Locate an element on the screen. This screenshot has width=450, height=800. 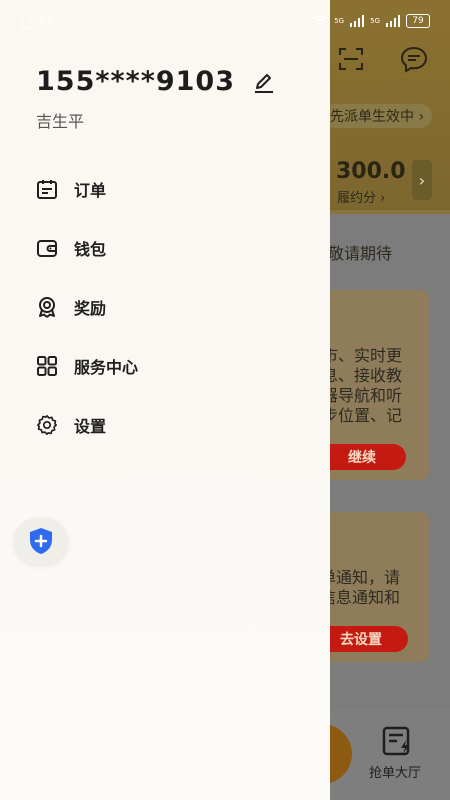
settings-icon is located at coordinates (47, 425).